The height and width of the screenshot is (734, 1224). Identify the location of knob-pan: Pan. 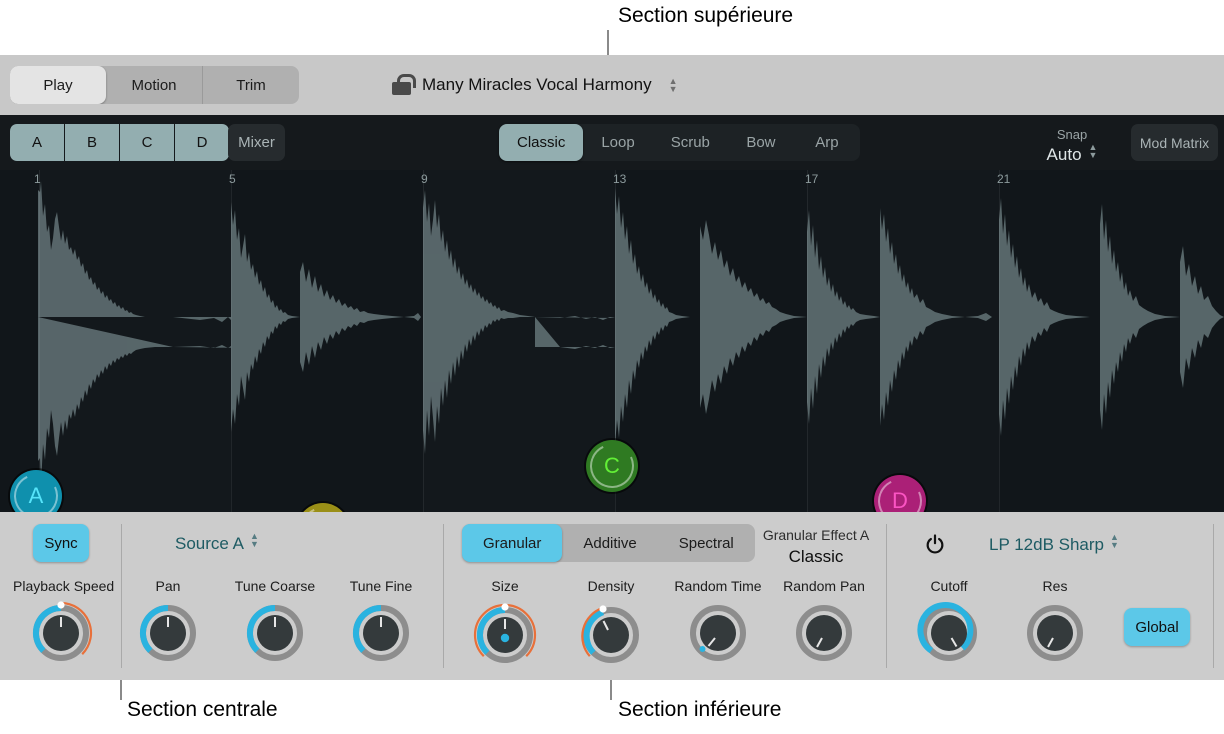
(168, 619).